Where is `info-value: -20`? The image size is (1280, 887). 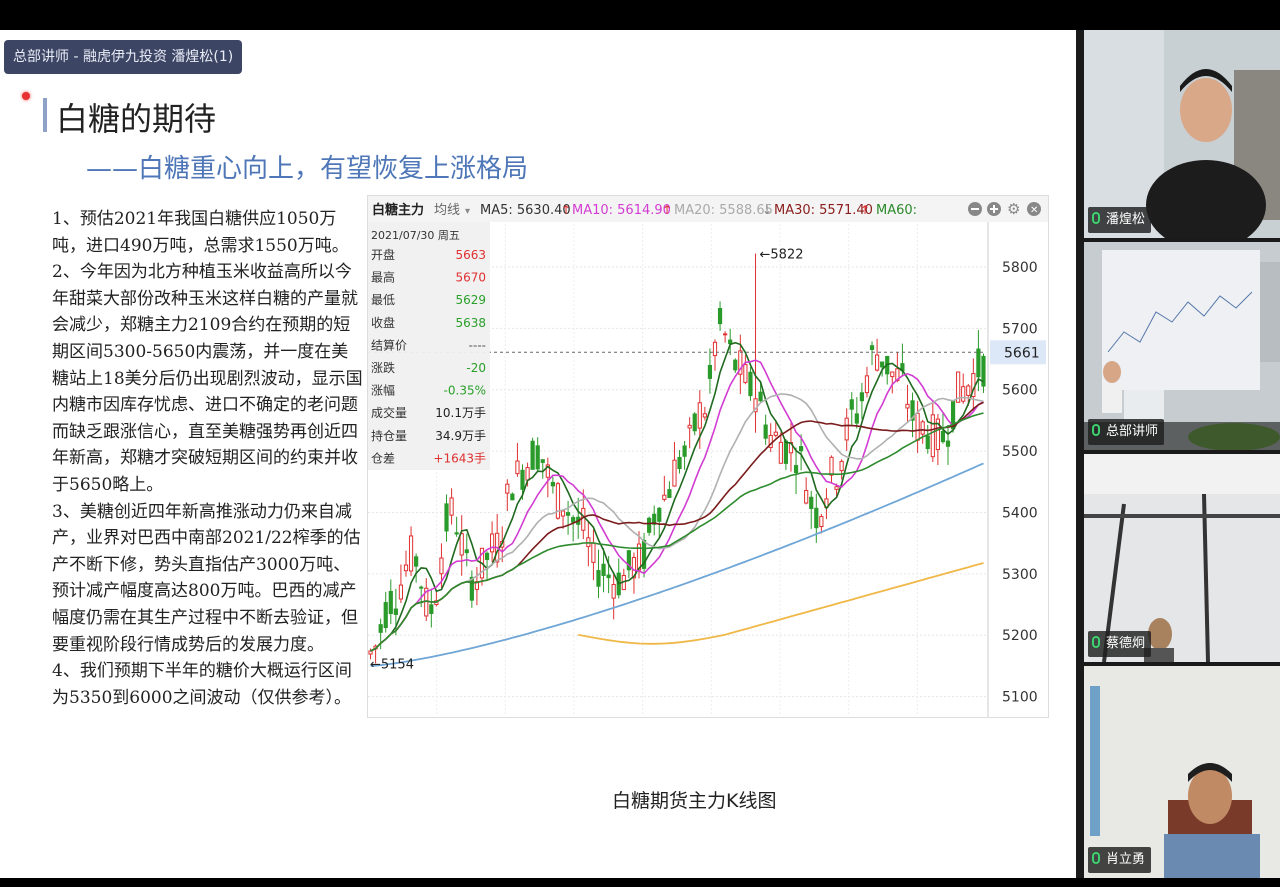 info-value: -20 is located at coordinates (476, 368).